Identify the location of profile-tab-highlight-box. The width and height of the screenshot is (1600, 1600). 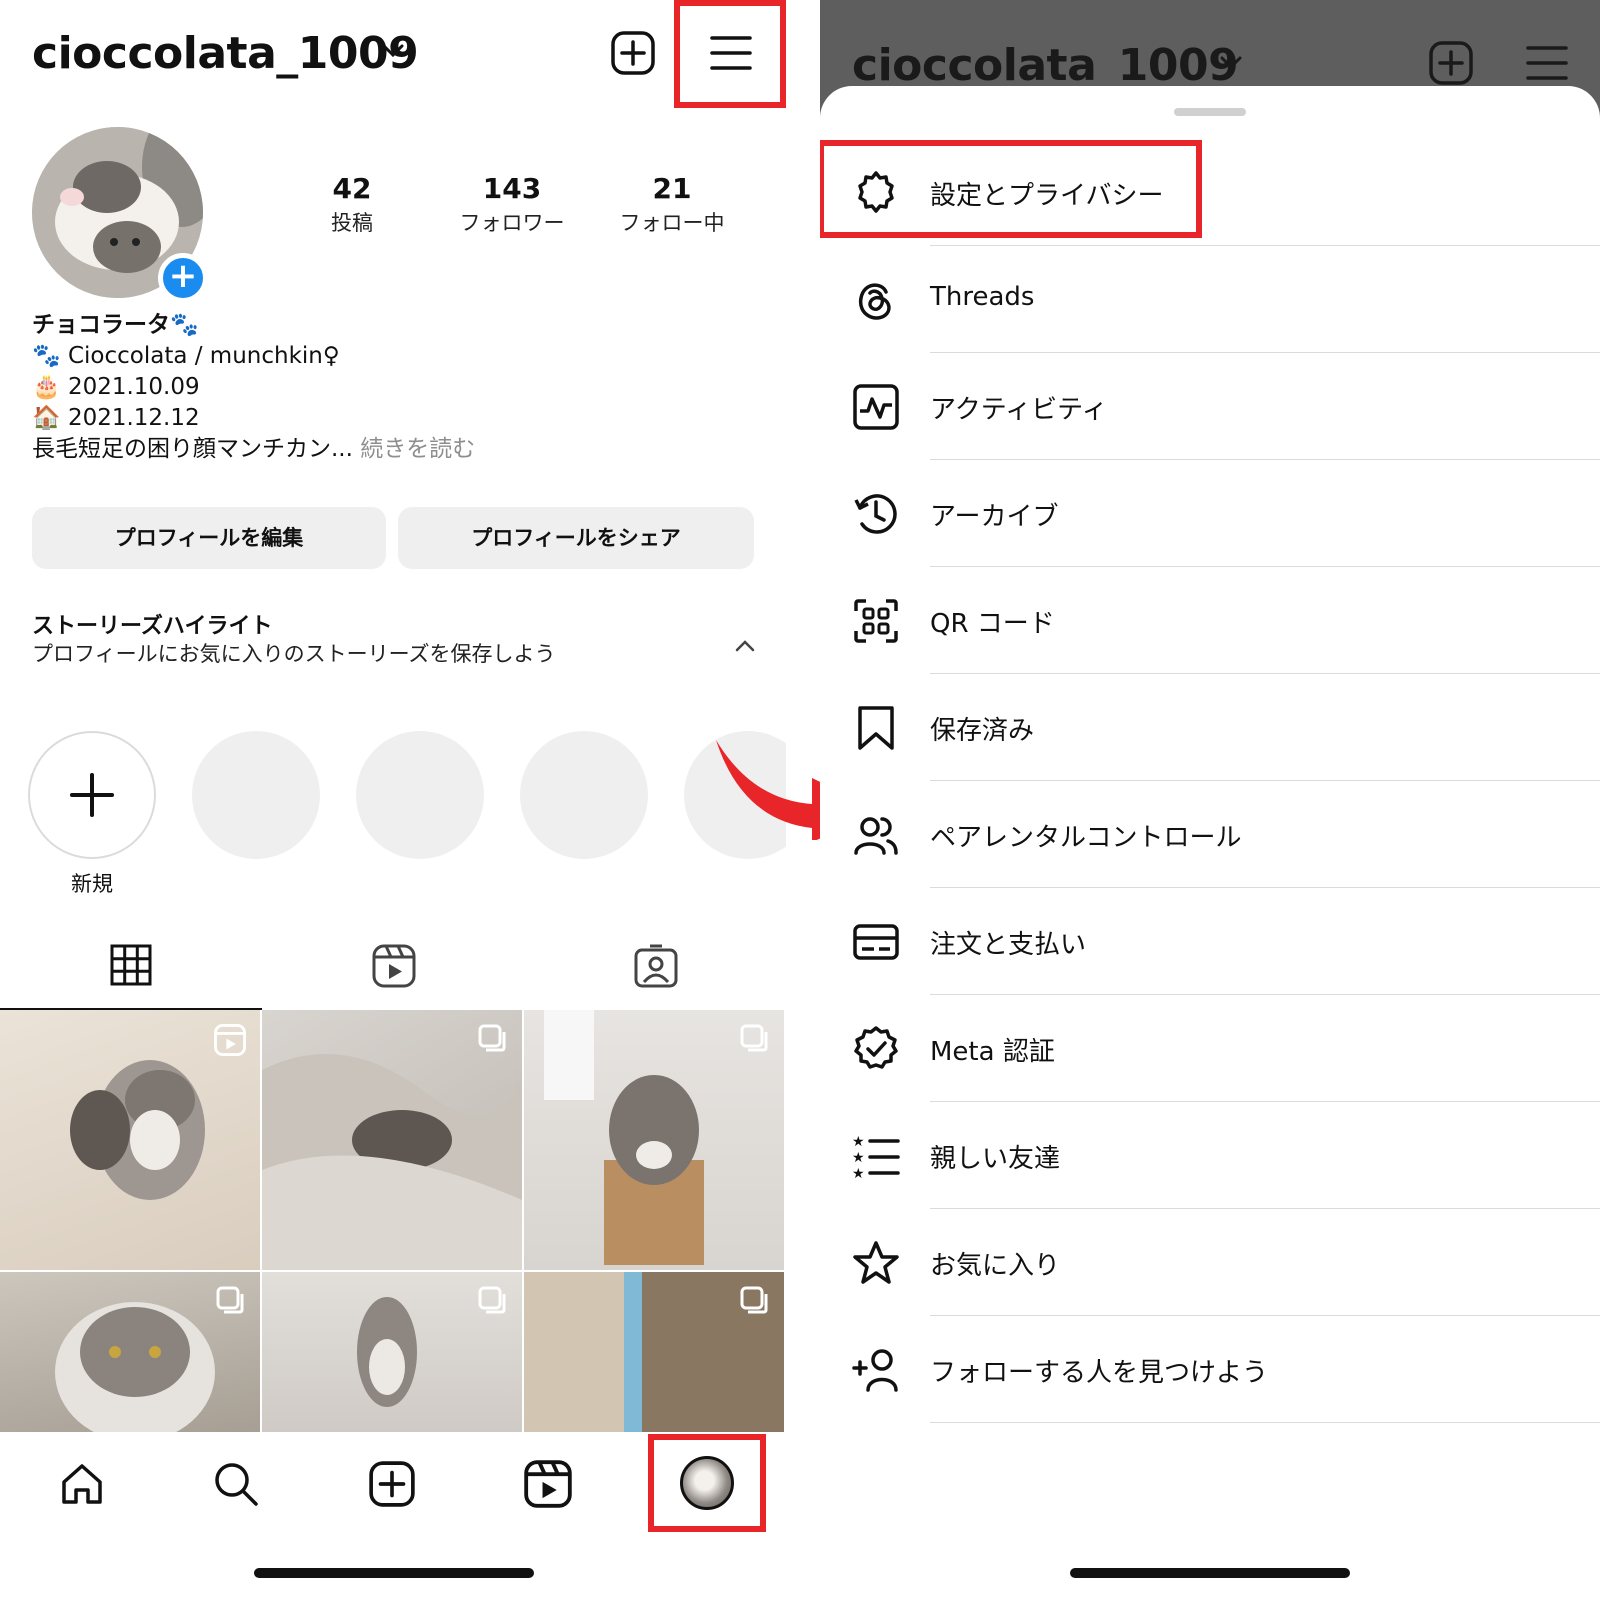
(707, 1483).